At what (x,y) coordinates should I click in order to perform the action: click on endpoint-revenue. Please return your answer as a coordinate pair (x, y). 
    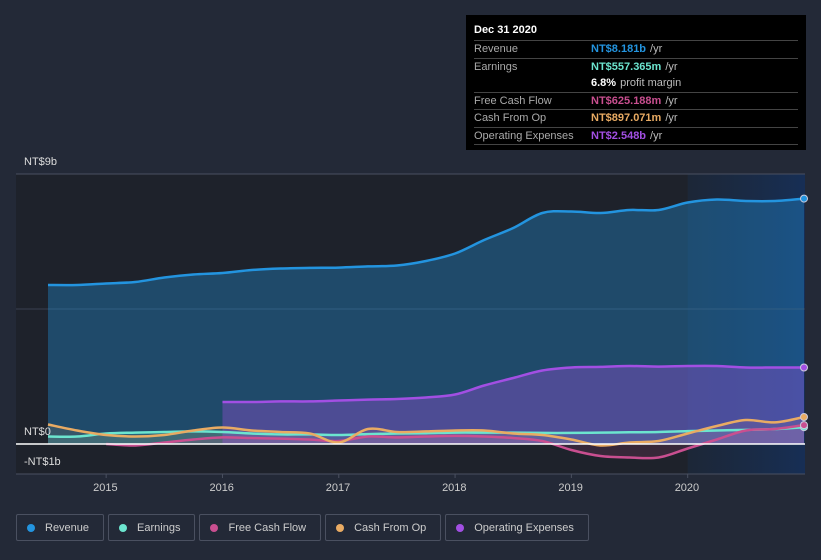
    Looking at the image, I should click on (804, 198).